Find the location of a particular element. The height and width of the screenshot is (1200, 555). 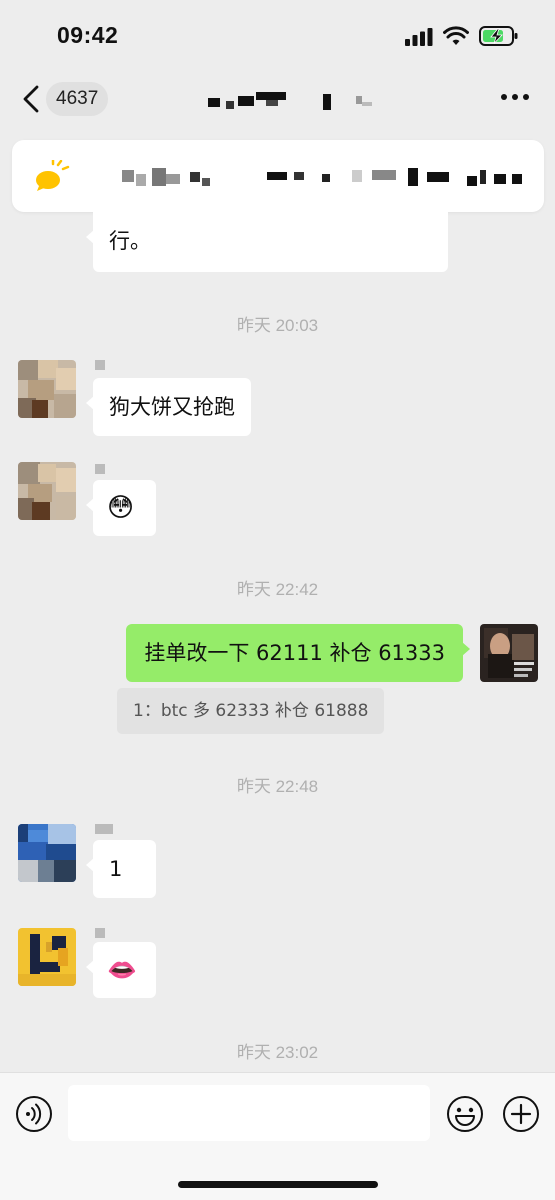

battery-charging-icon is located at coordinates (498, 36).